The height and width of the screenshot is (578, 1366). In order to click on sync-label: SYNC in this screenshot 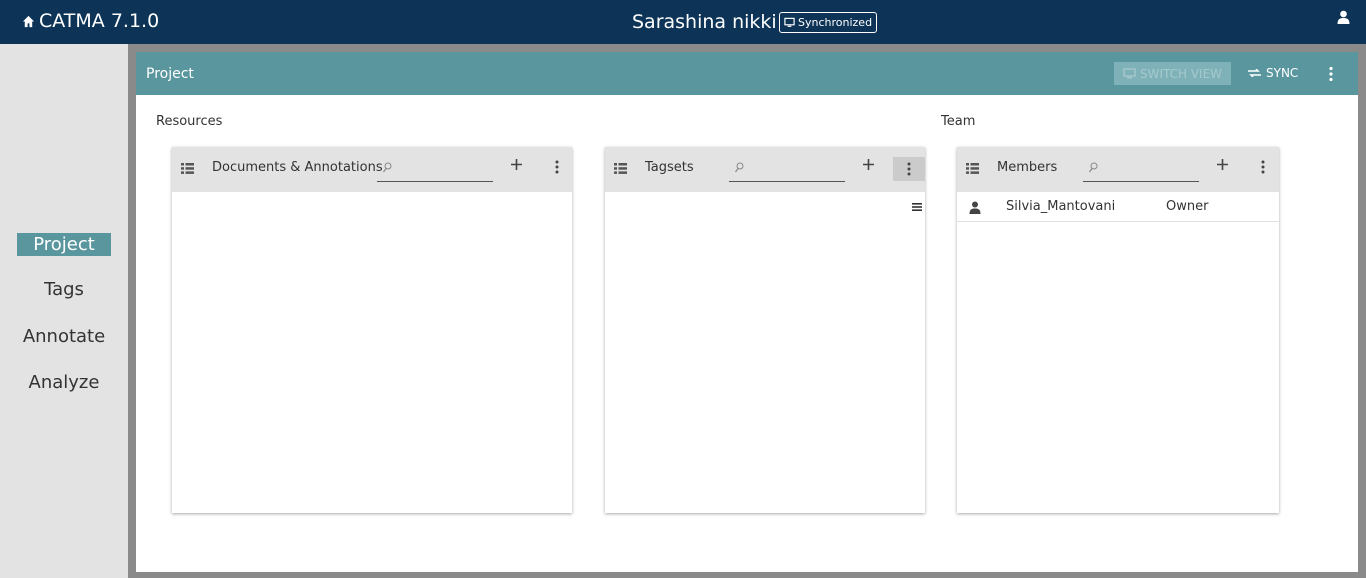, I will do `click(1282, 73)`.